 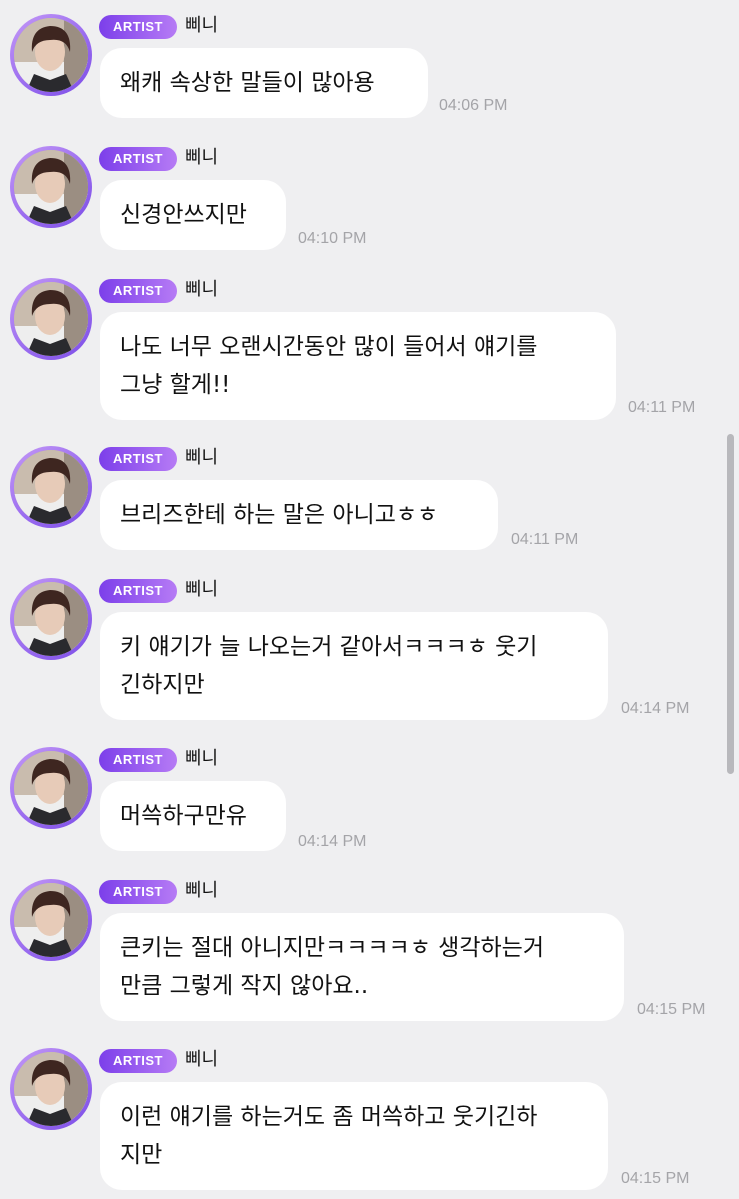 I want to click on message-bubble: 머쓱하구만유, so click(x=193, y=816).